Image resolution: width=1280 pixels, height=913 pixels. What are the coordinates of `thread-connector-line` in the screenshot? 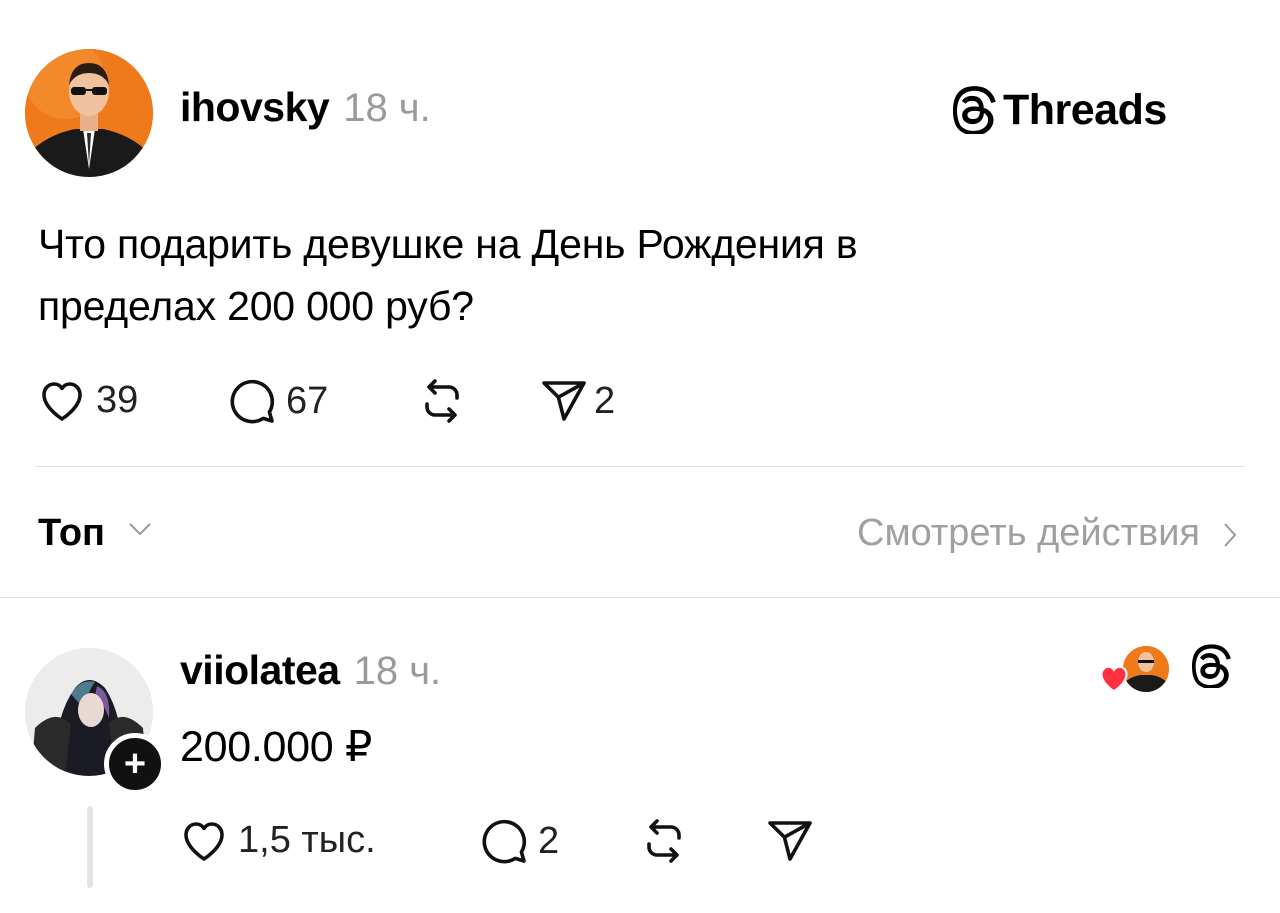 It's located at (90, 847).